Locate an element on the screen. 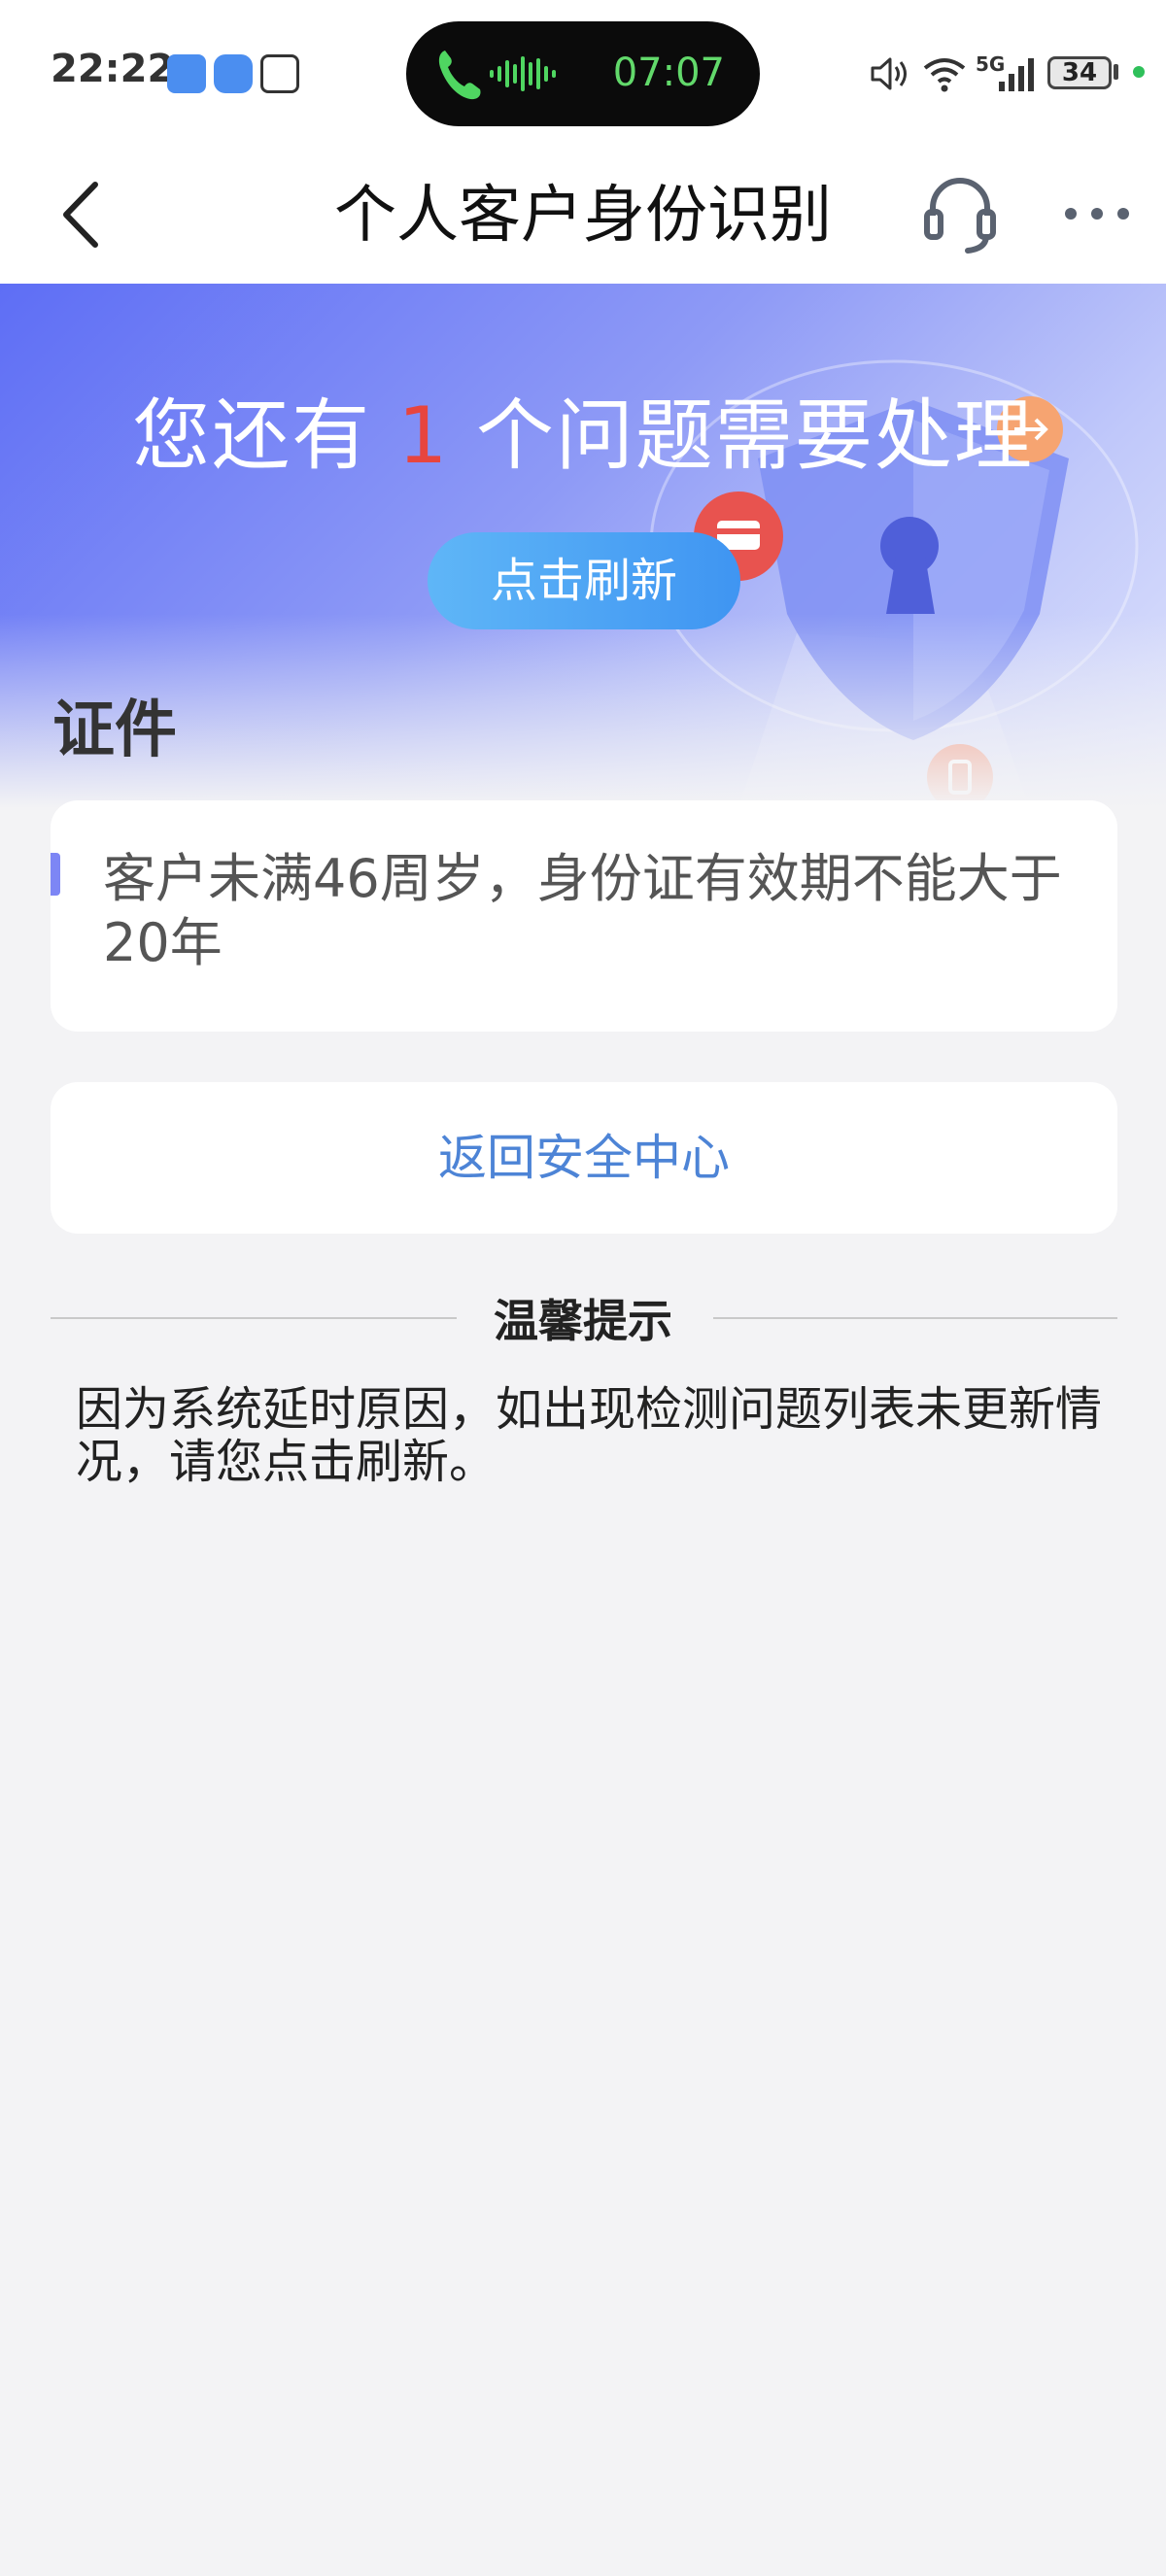 The height and width of the screenshot is (2576, 1166). tips-text: 因为系统延时原因，如出现检测问题列表未更新情况，请您点击刷新。 is located at coordinates (589, 1435).